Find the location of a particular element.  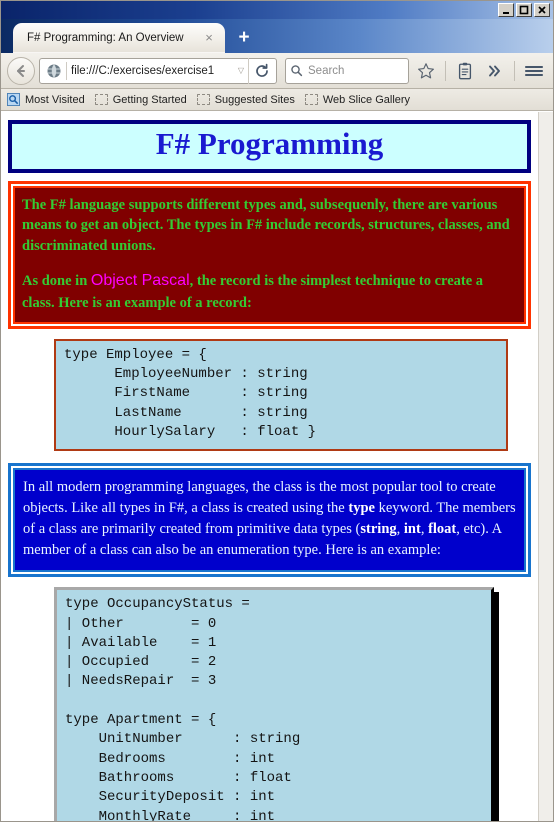

bookmark-star-button is located at coordinates (426, 71).